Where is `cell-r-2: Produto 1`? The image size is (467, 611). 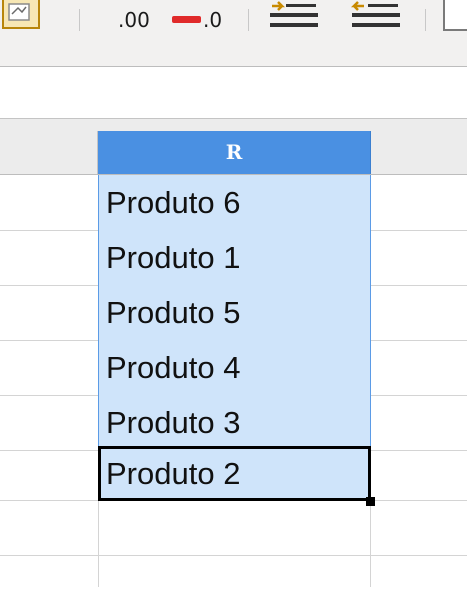 cell-r-2: Produto 1 is located at coordinates (234, 257).